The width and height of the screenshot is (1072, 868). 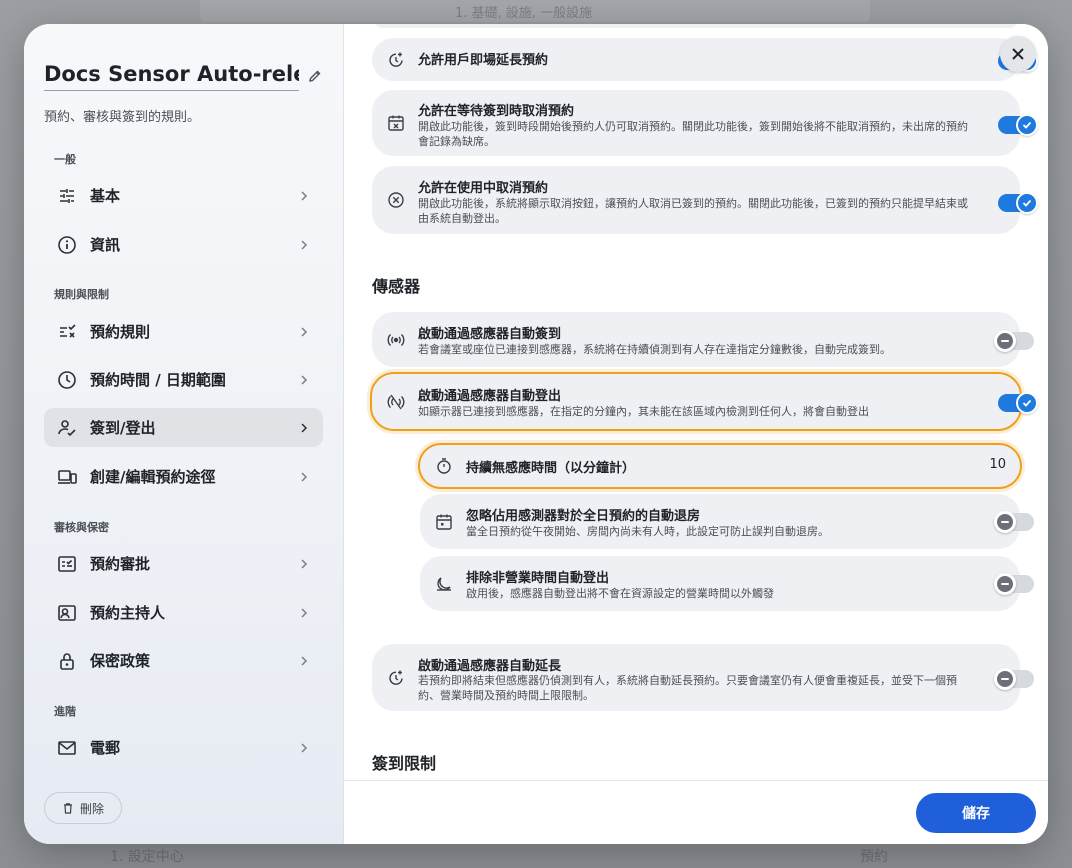 I want to click on host-icon, so click(x=67, y=613).